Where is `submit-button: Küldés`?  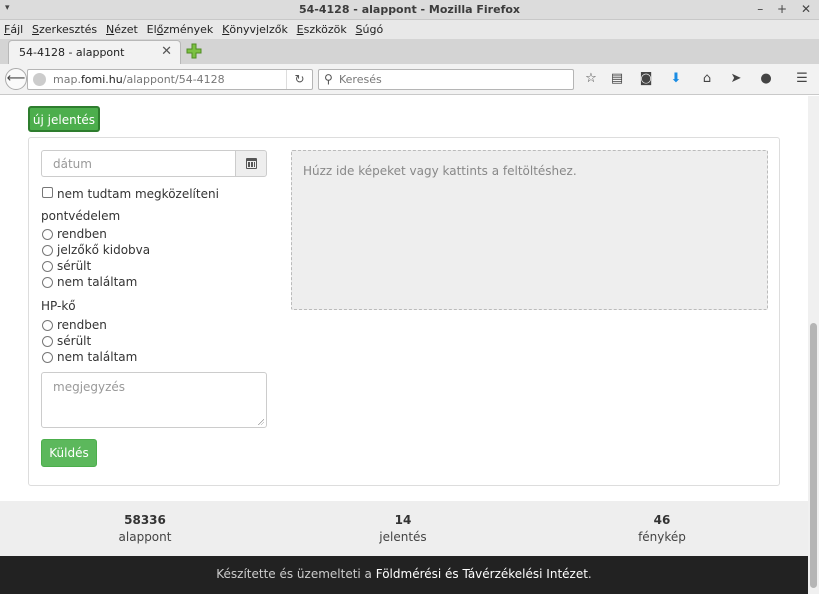 submit-button: Küldés is located at coordinates (69, 453).